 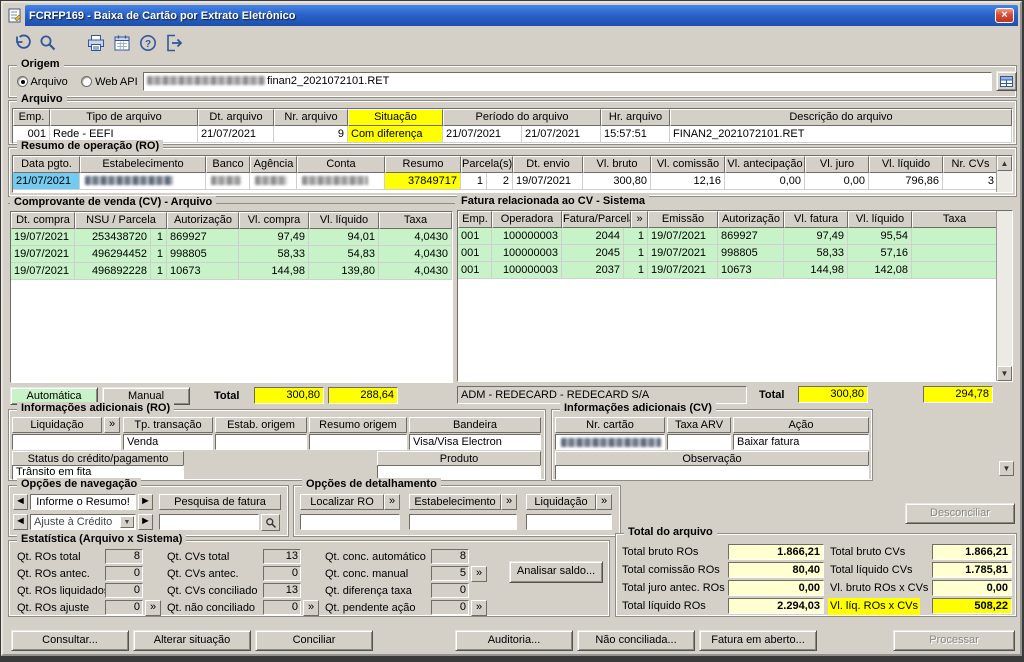 I want to click on col-emissao: Emissão, so click(x=683, y=219).